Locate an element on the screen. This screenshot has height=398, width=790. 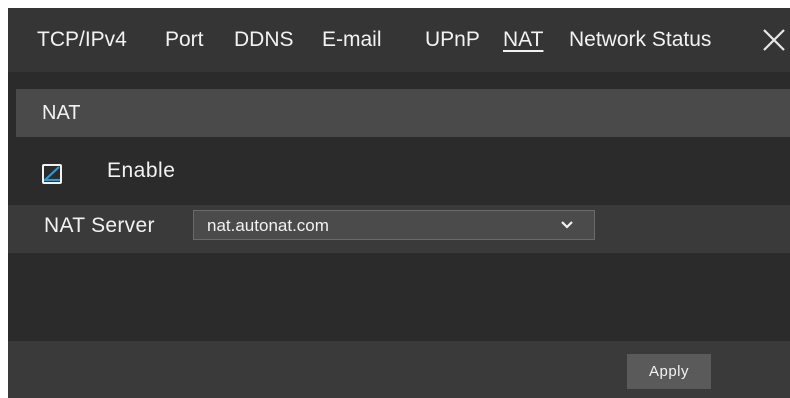
enable-label: Enable is located at coordinates (141, 170).